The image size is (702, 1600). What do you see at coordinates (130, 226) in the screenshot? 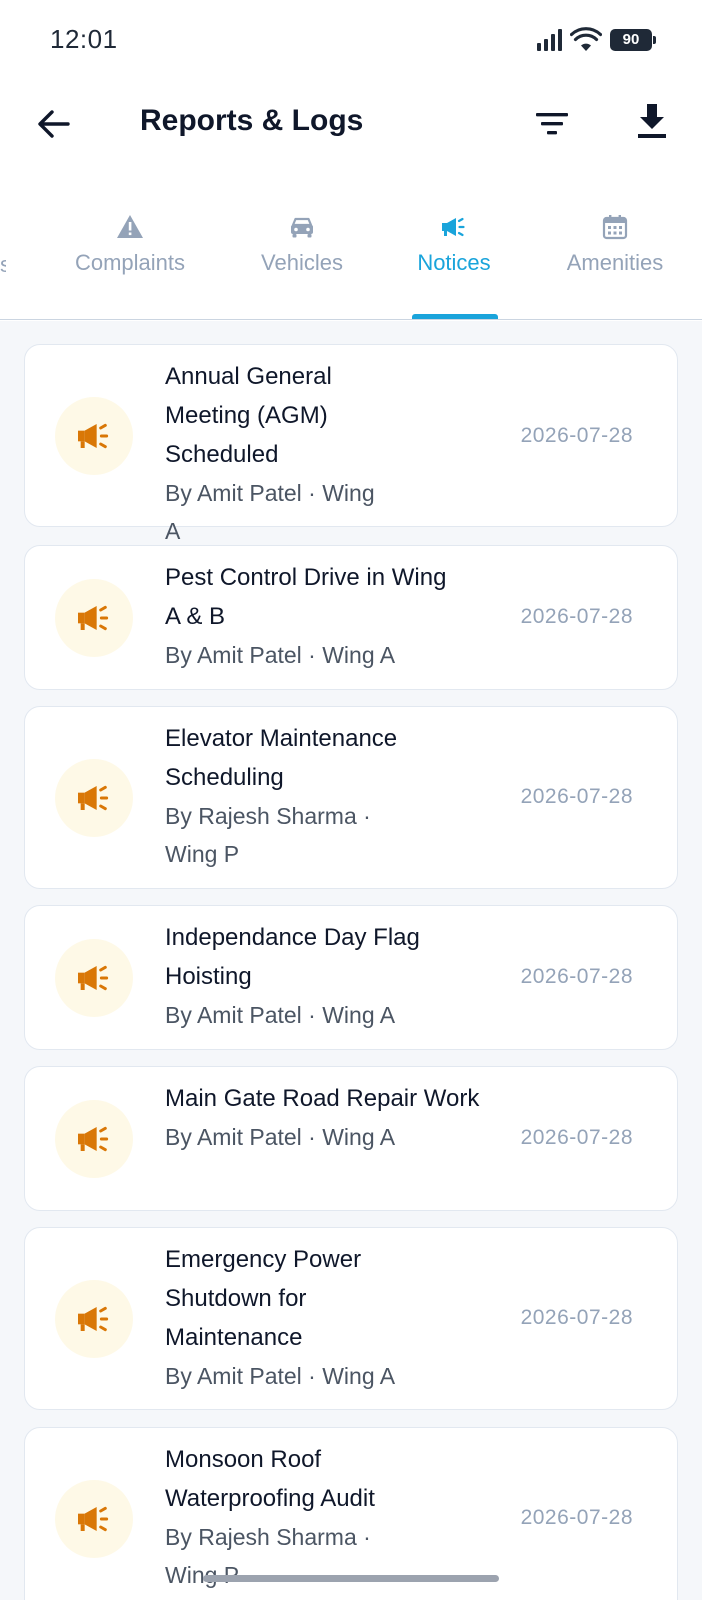
I see `warning-triangle-icon` at bounding box center [130, 226].